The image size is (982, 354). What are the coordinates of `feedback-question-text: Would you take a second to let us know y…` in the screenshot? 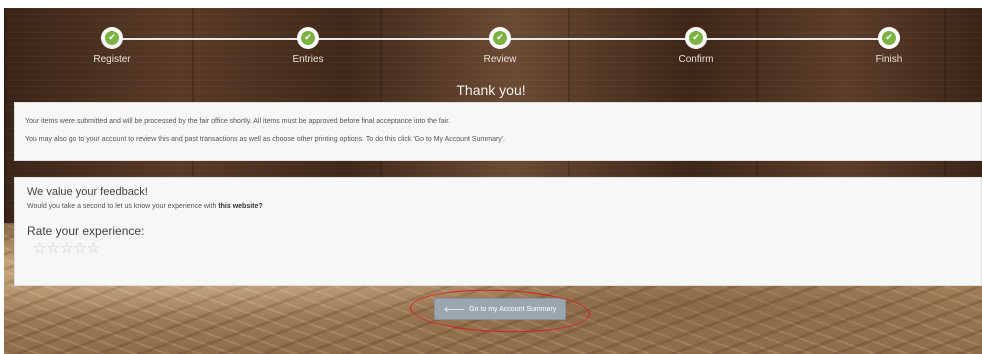 It's located at (123, 206).